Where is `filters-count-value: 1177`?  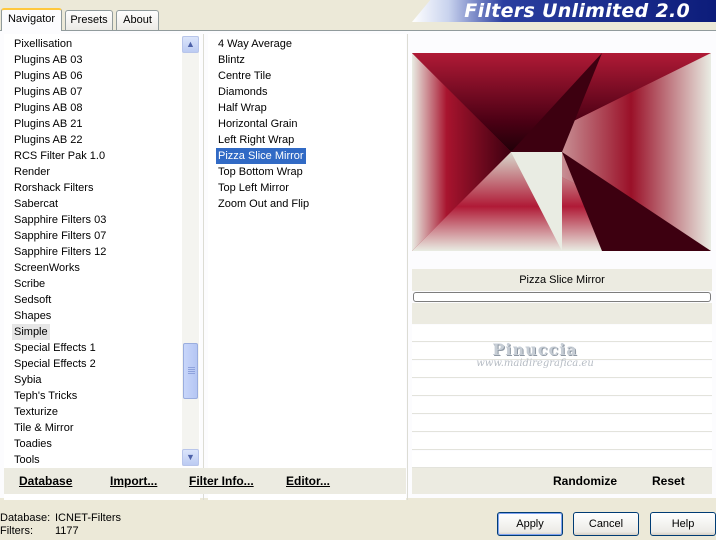 filters-count-value: 1177 is located at coordinates (67, 531).